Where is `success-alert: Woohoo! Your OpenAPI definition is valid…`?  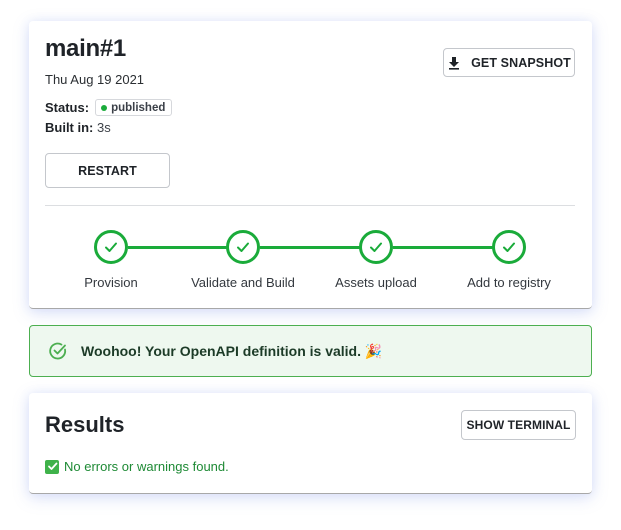 success-alert: Woohoo! Your OpenAPI definition is valid… is located at coordinates (310, 351).